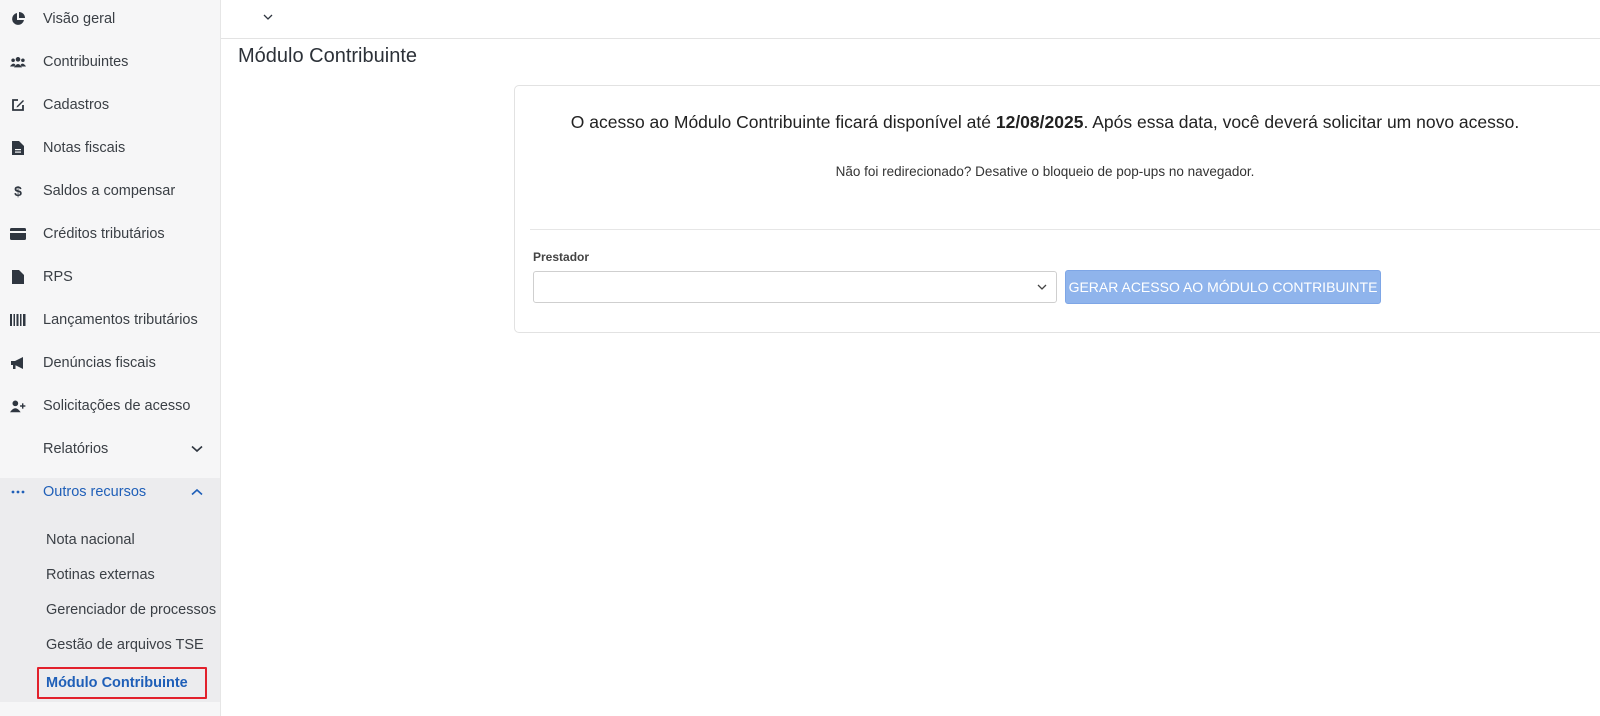 This screenshot has height=716, width=1600. I want to click on subitem-gerenciador-processos: Gerenciador de processos, so click(131, 610).